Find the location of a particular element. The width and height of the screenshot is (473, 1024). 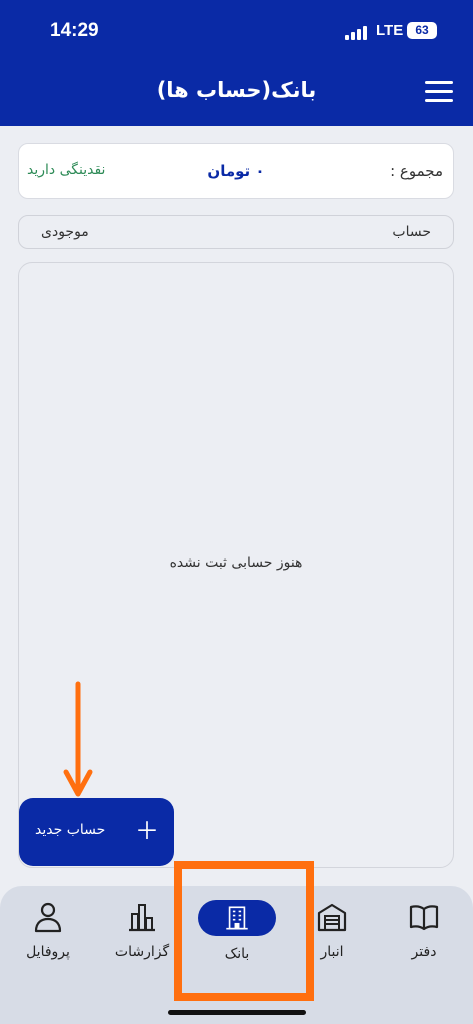

battery-icon: 63 is located at coordinates (422, 30).